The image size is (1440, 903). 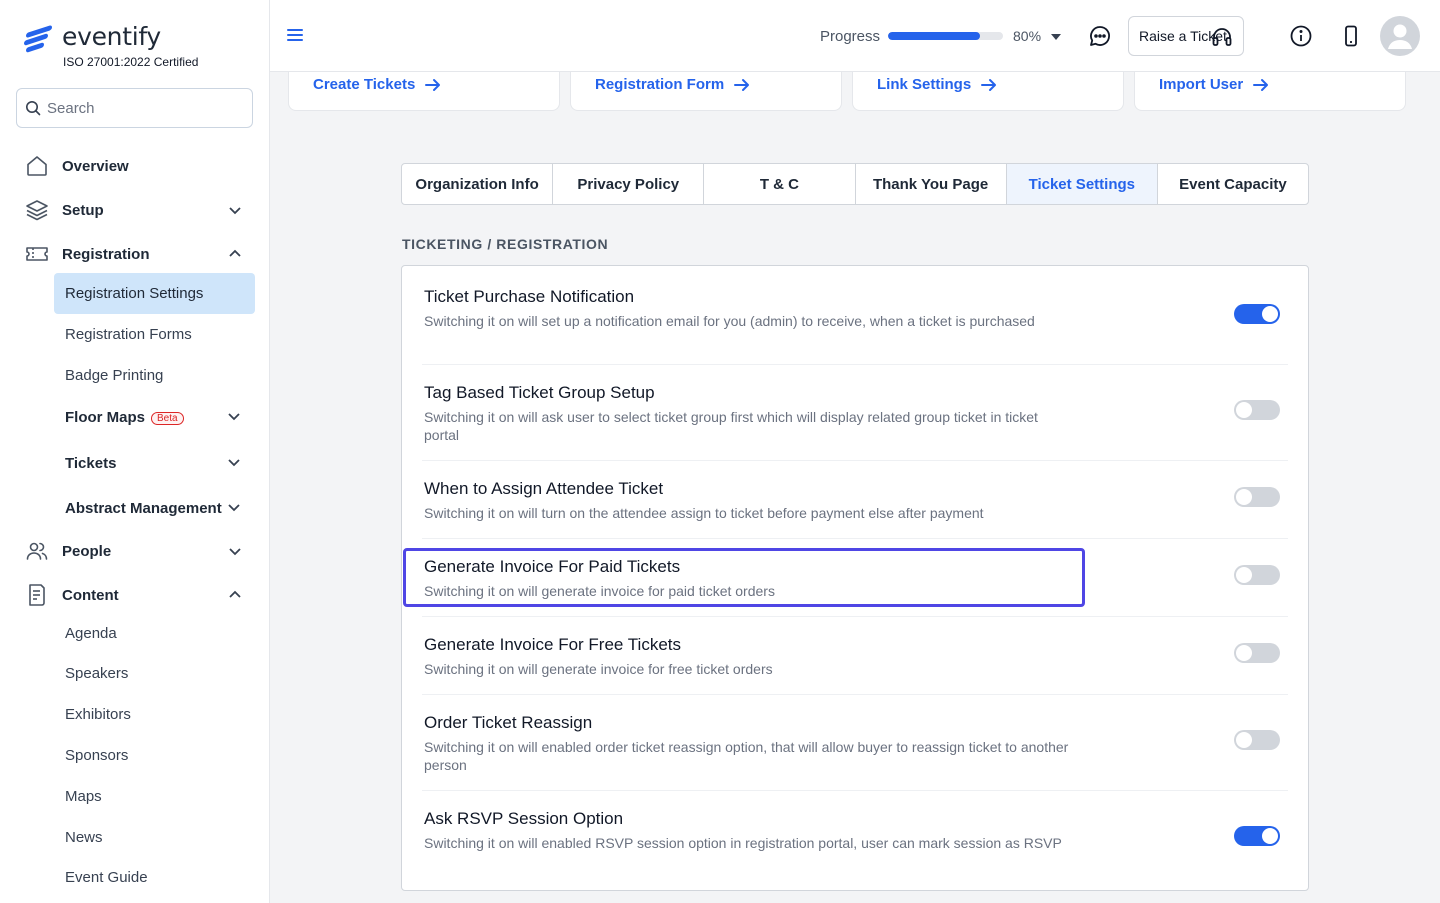 I want to click on rsvp-session-option-toggle, so click(x=1257, y=836).